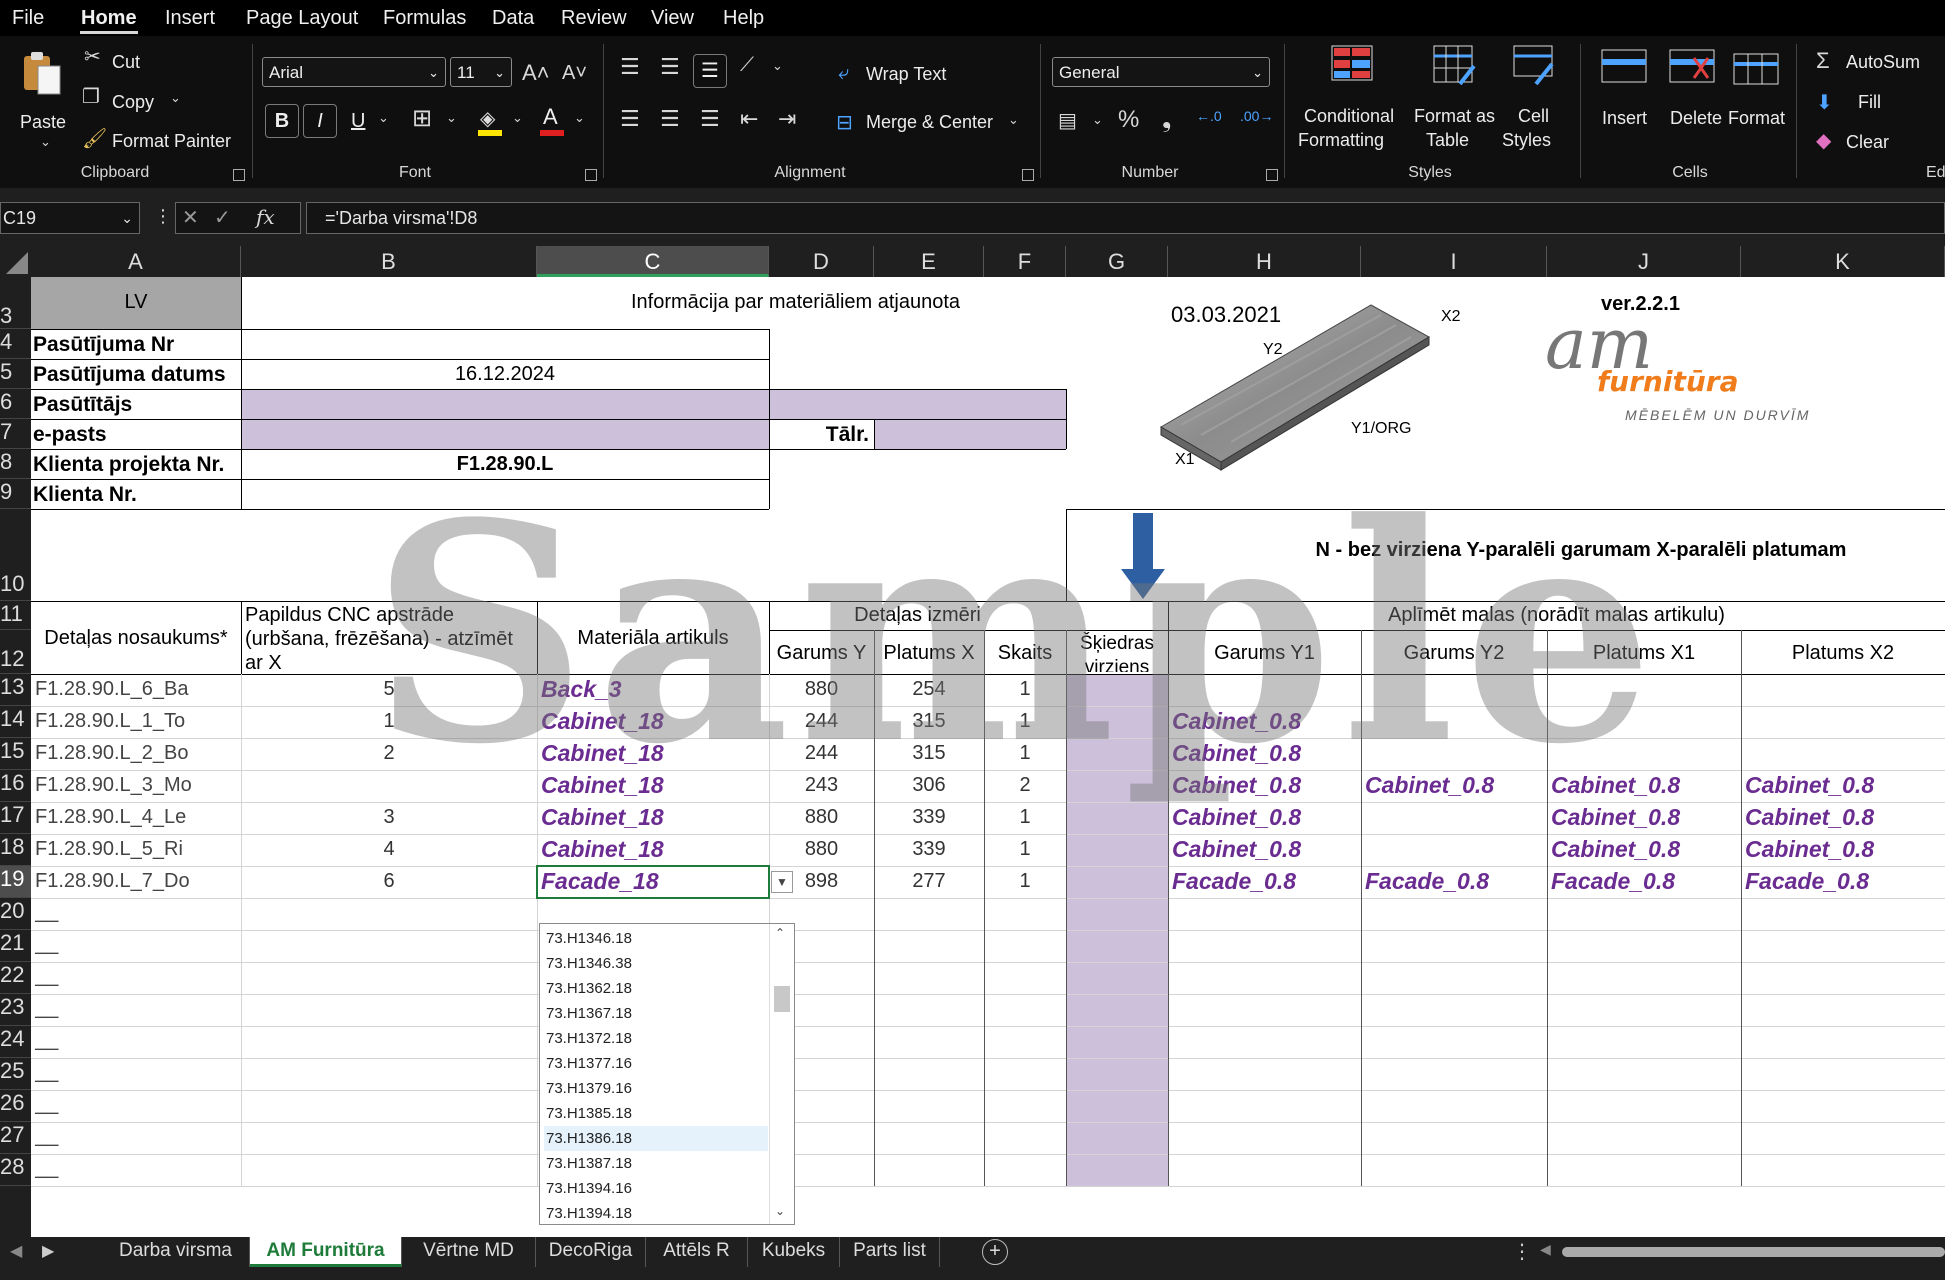 The height and width of the screenshot is (1280, 1945). I want to click on horizontal-scrollbar-thumb, so click(1753, 1252).